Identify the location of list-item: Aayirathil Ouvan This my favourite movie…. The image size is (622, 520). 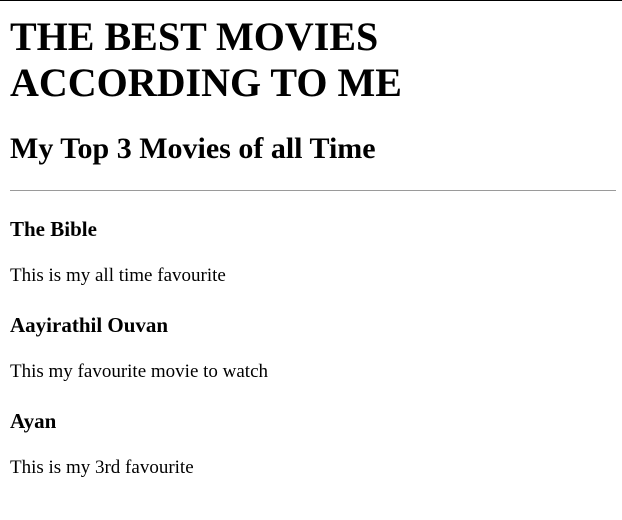
(313, 348).